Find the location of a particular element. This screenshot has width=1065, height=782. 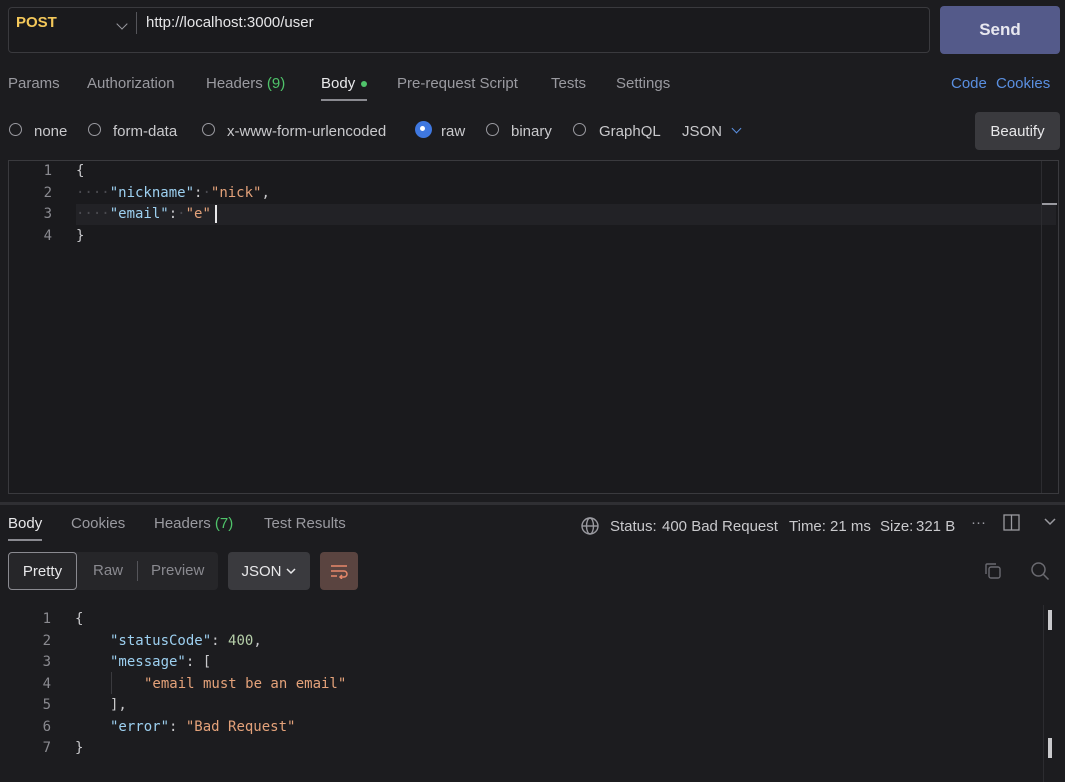

code-line: "message": [ is located at coordinates (161, 662).